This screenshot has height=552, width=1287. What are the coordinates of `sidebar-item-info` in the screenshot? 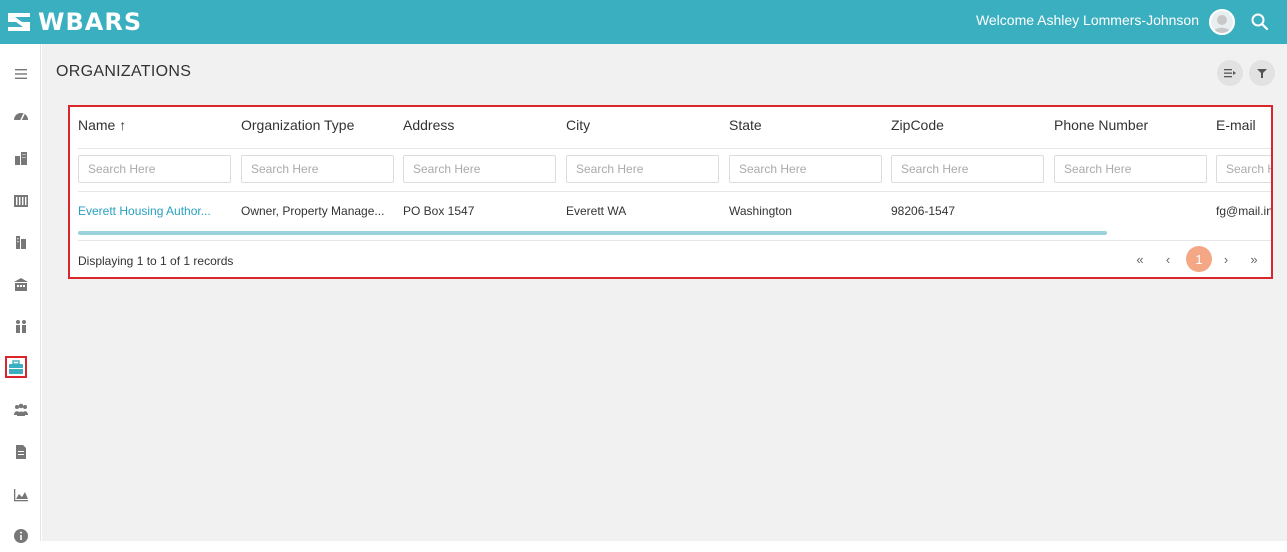 It's located at (21, 536).